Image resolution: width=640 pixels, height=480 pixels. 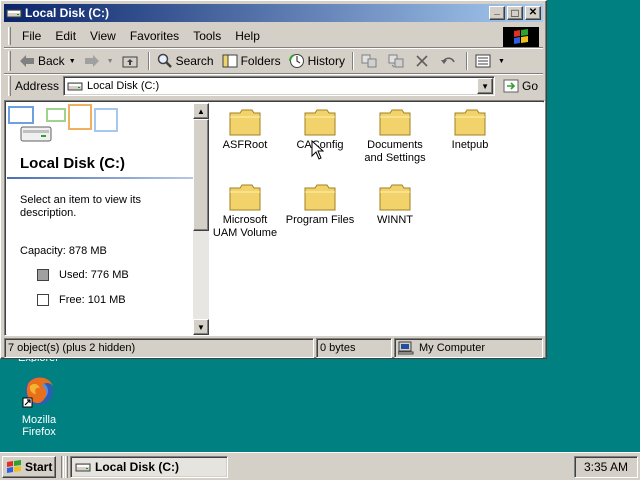 I want to click on history-button: History, so click(x=317, y=61).